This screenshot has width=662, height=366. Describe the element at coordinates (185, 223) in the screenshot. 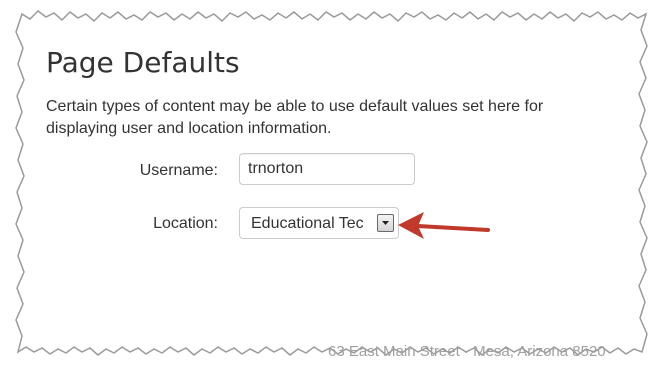

I see `location-label: Location:` at that location.